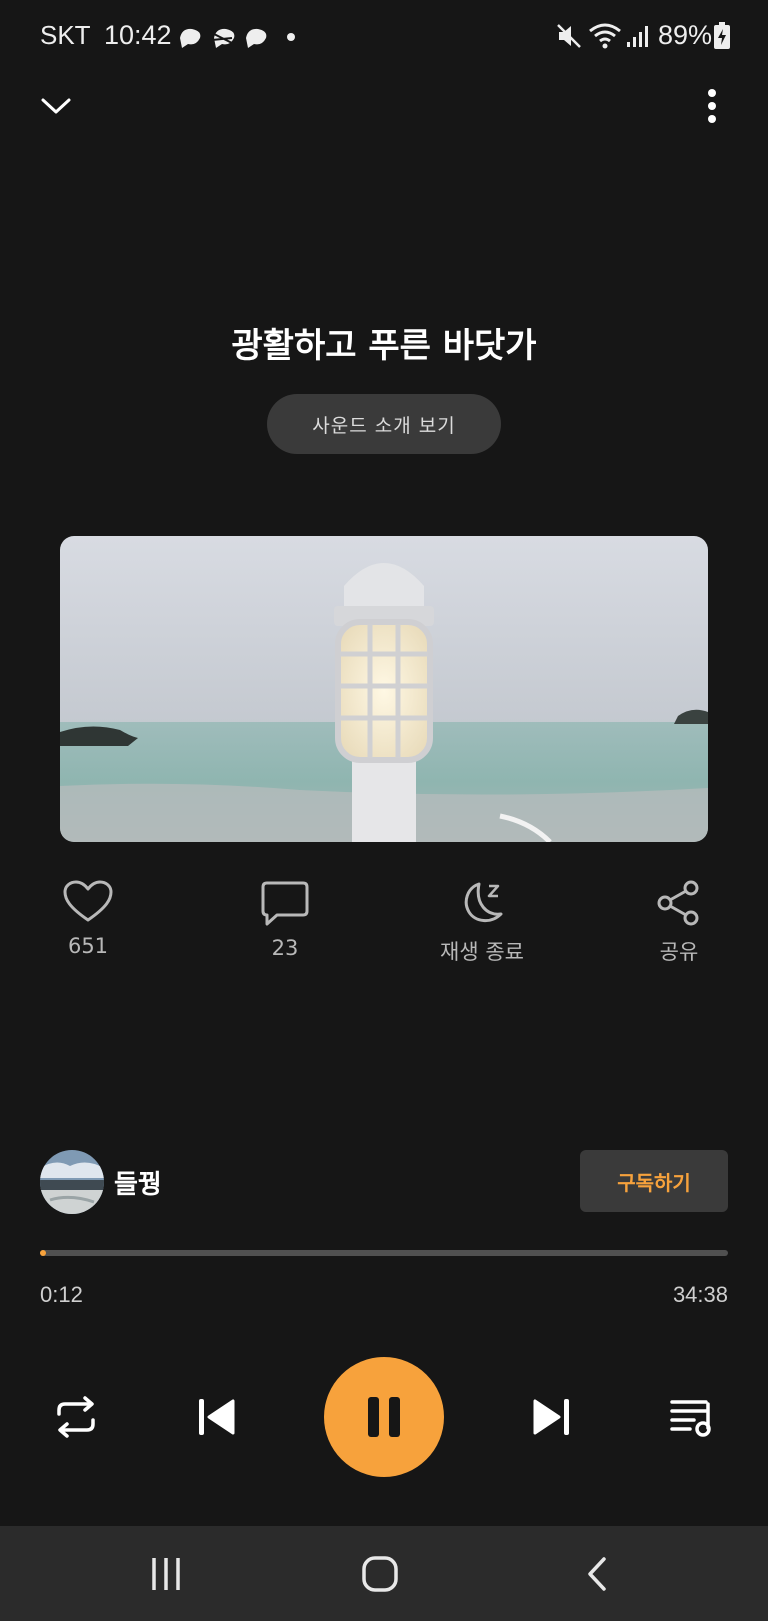 The width and height of the screenshot is (768, 1621). I want to click on recent-apps-icon, so click(166, 1574).